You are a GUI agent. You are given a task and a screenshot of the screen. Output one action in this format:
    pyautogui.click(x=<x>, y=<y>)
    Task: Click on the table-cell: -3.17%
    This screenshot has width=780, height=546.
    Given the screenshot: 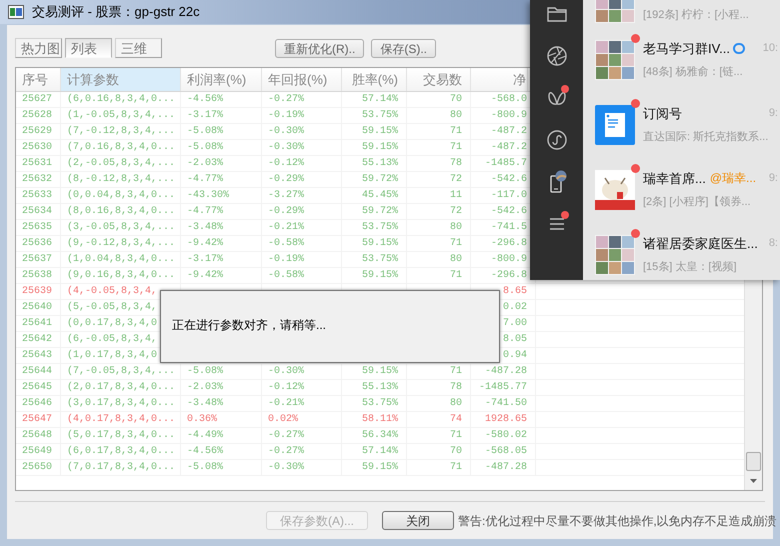 What is the action you would take?
    pyautogui.click(x=221, y=115)
    